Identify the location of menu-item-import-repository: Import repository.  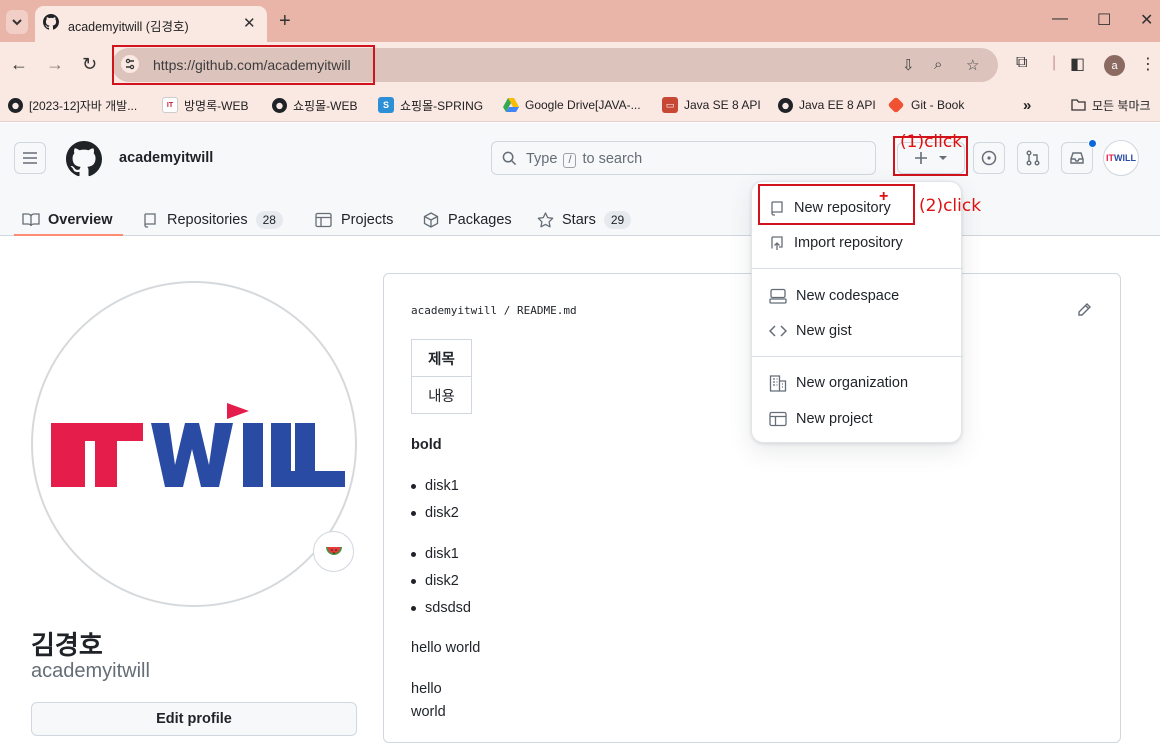
(836, 243).